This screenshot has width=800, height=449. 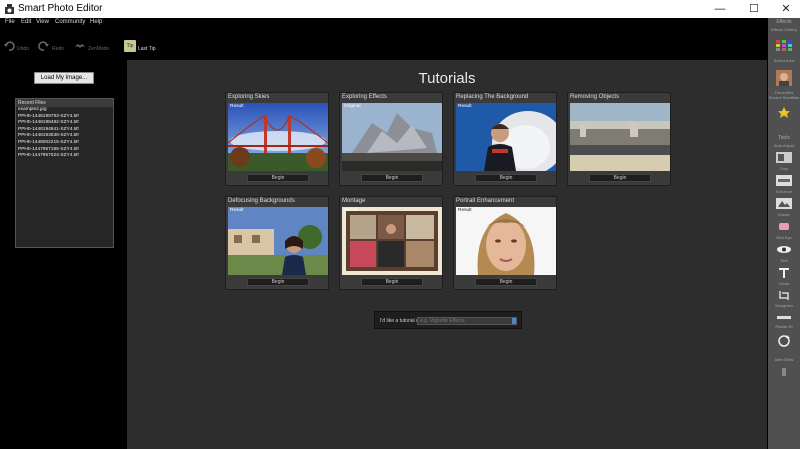 What do you see at coordinates (784, 305) in the screenshot?
I see `tool-label: Straighten` at bounding box center [784, 305].